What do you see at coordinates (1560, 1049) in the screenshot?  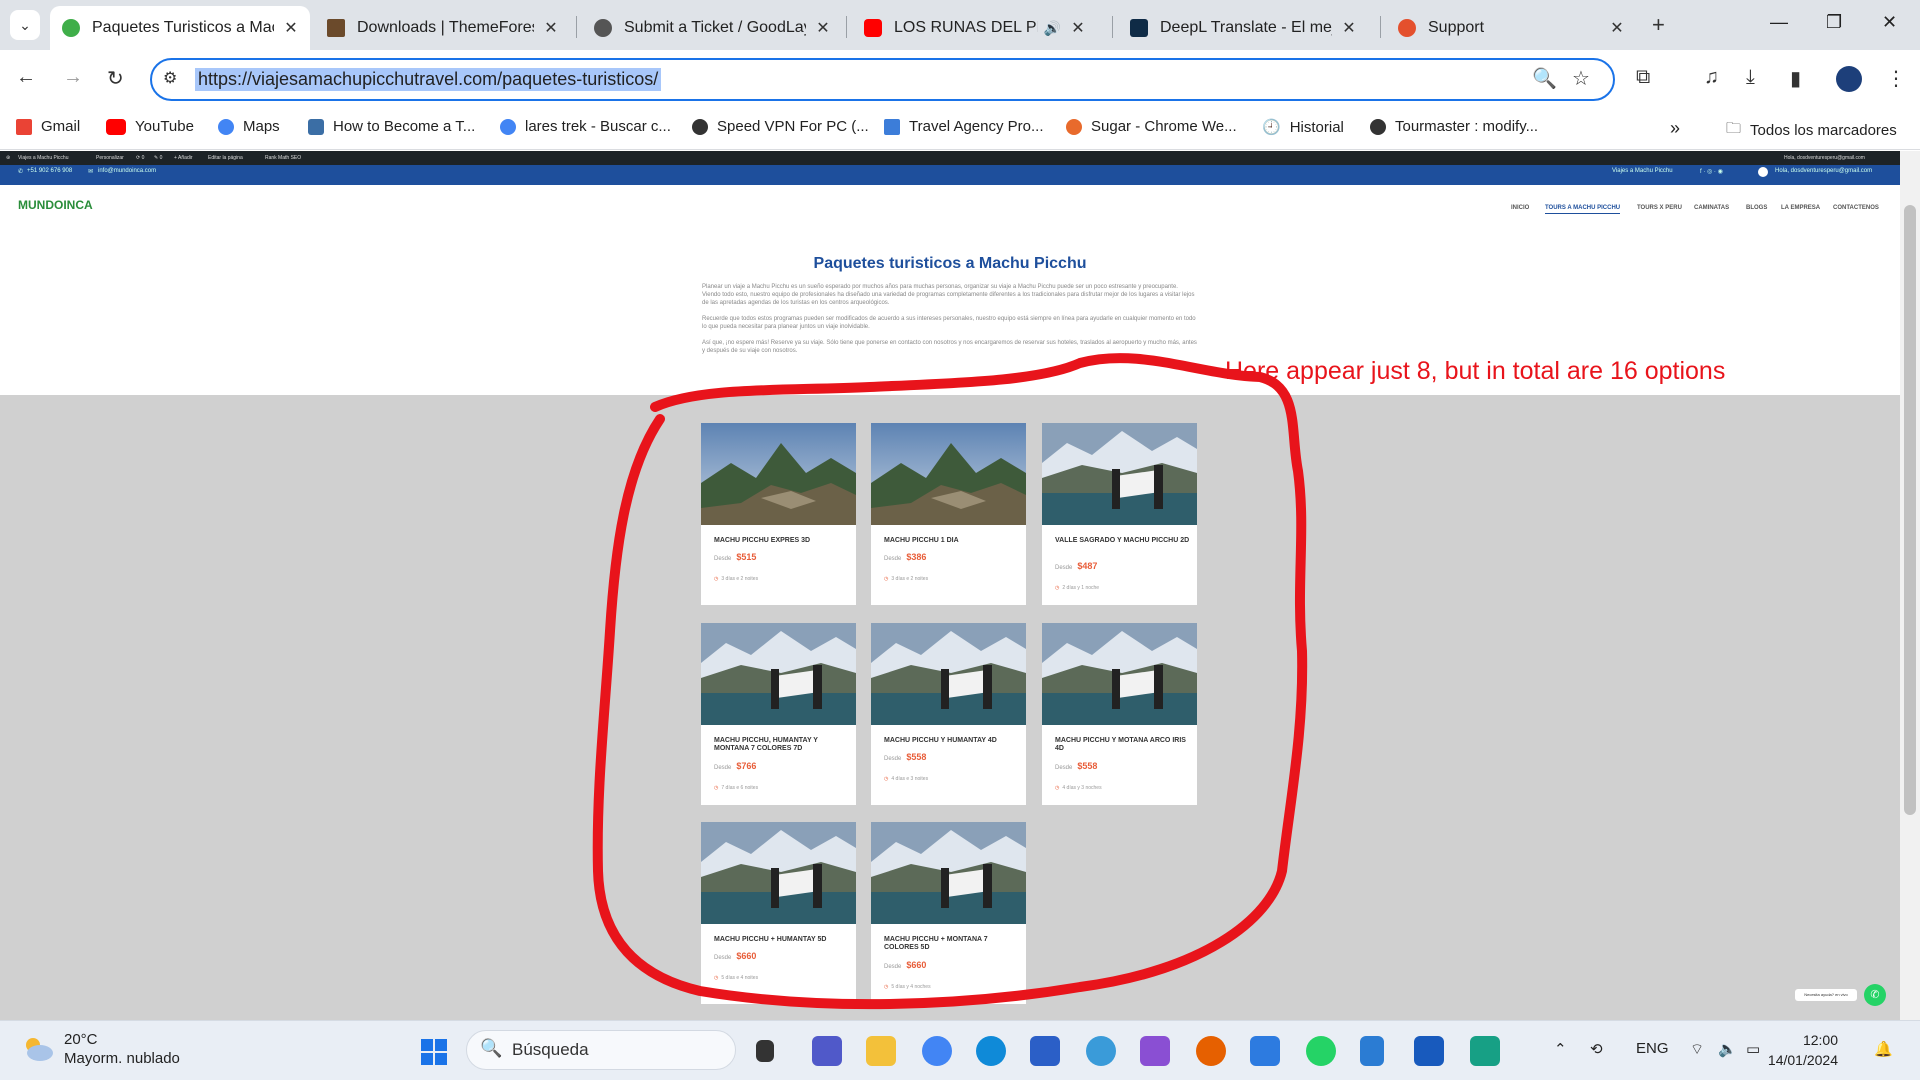 I see `tray-chevron-up-icon: ⌃` at bounding box center [1560, 1049].